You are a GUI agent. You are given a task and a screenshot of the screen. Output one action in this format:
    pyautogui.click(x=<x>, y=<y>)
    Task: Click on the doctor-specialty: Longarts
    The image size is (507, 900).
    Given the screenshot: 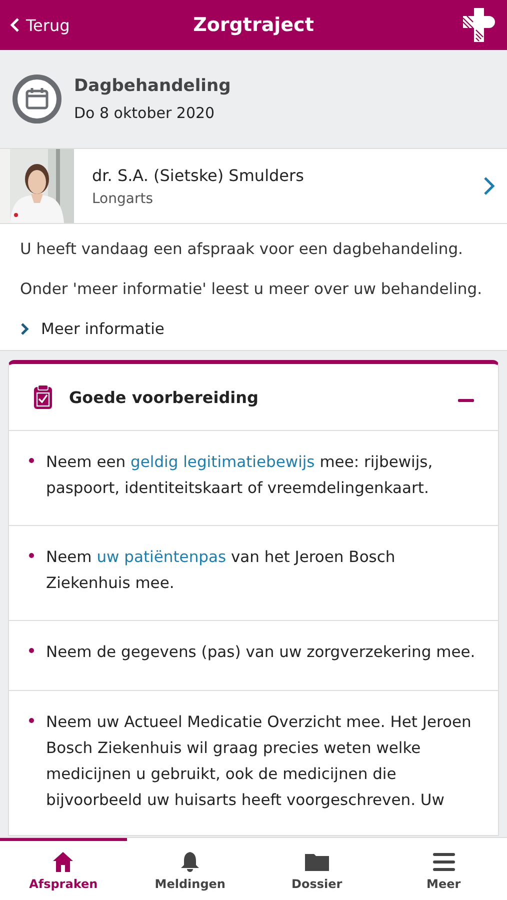 What is the action you would take?
    pyautogui.click(x=123, y=198)
    